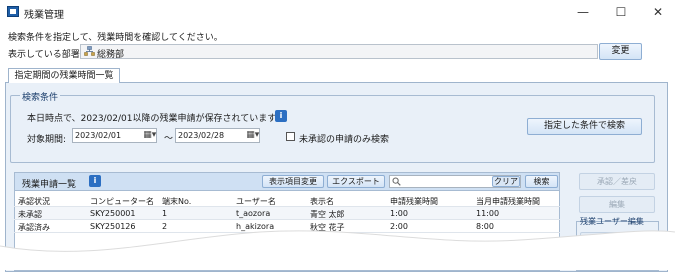  Describe the element at coordinates (584, 126) in the screenshot. I see `search-with-conditions-button: 指定した条件で検索` at that location.